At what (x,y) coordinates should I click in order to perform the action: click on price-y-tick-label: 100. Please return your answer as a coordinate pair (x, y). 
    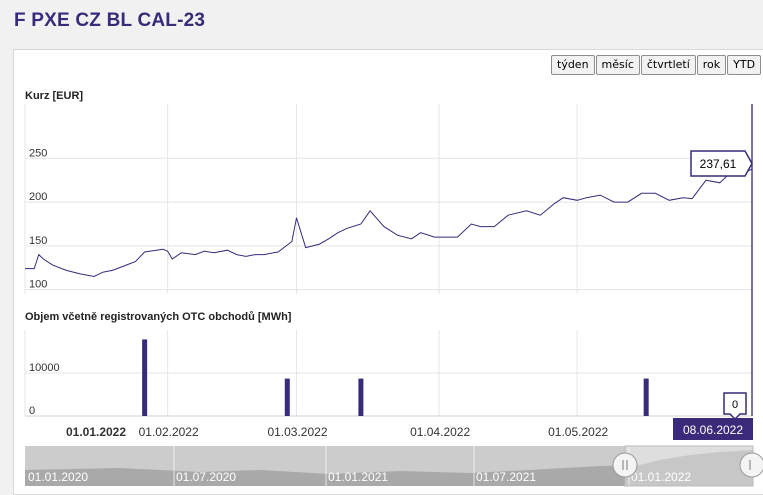
    Looking at the image, I should click on (38, 285).